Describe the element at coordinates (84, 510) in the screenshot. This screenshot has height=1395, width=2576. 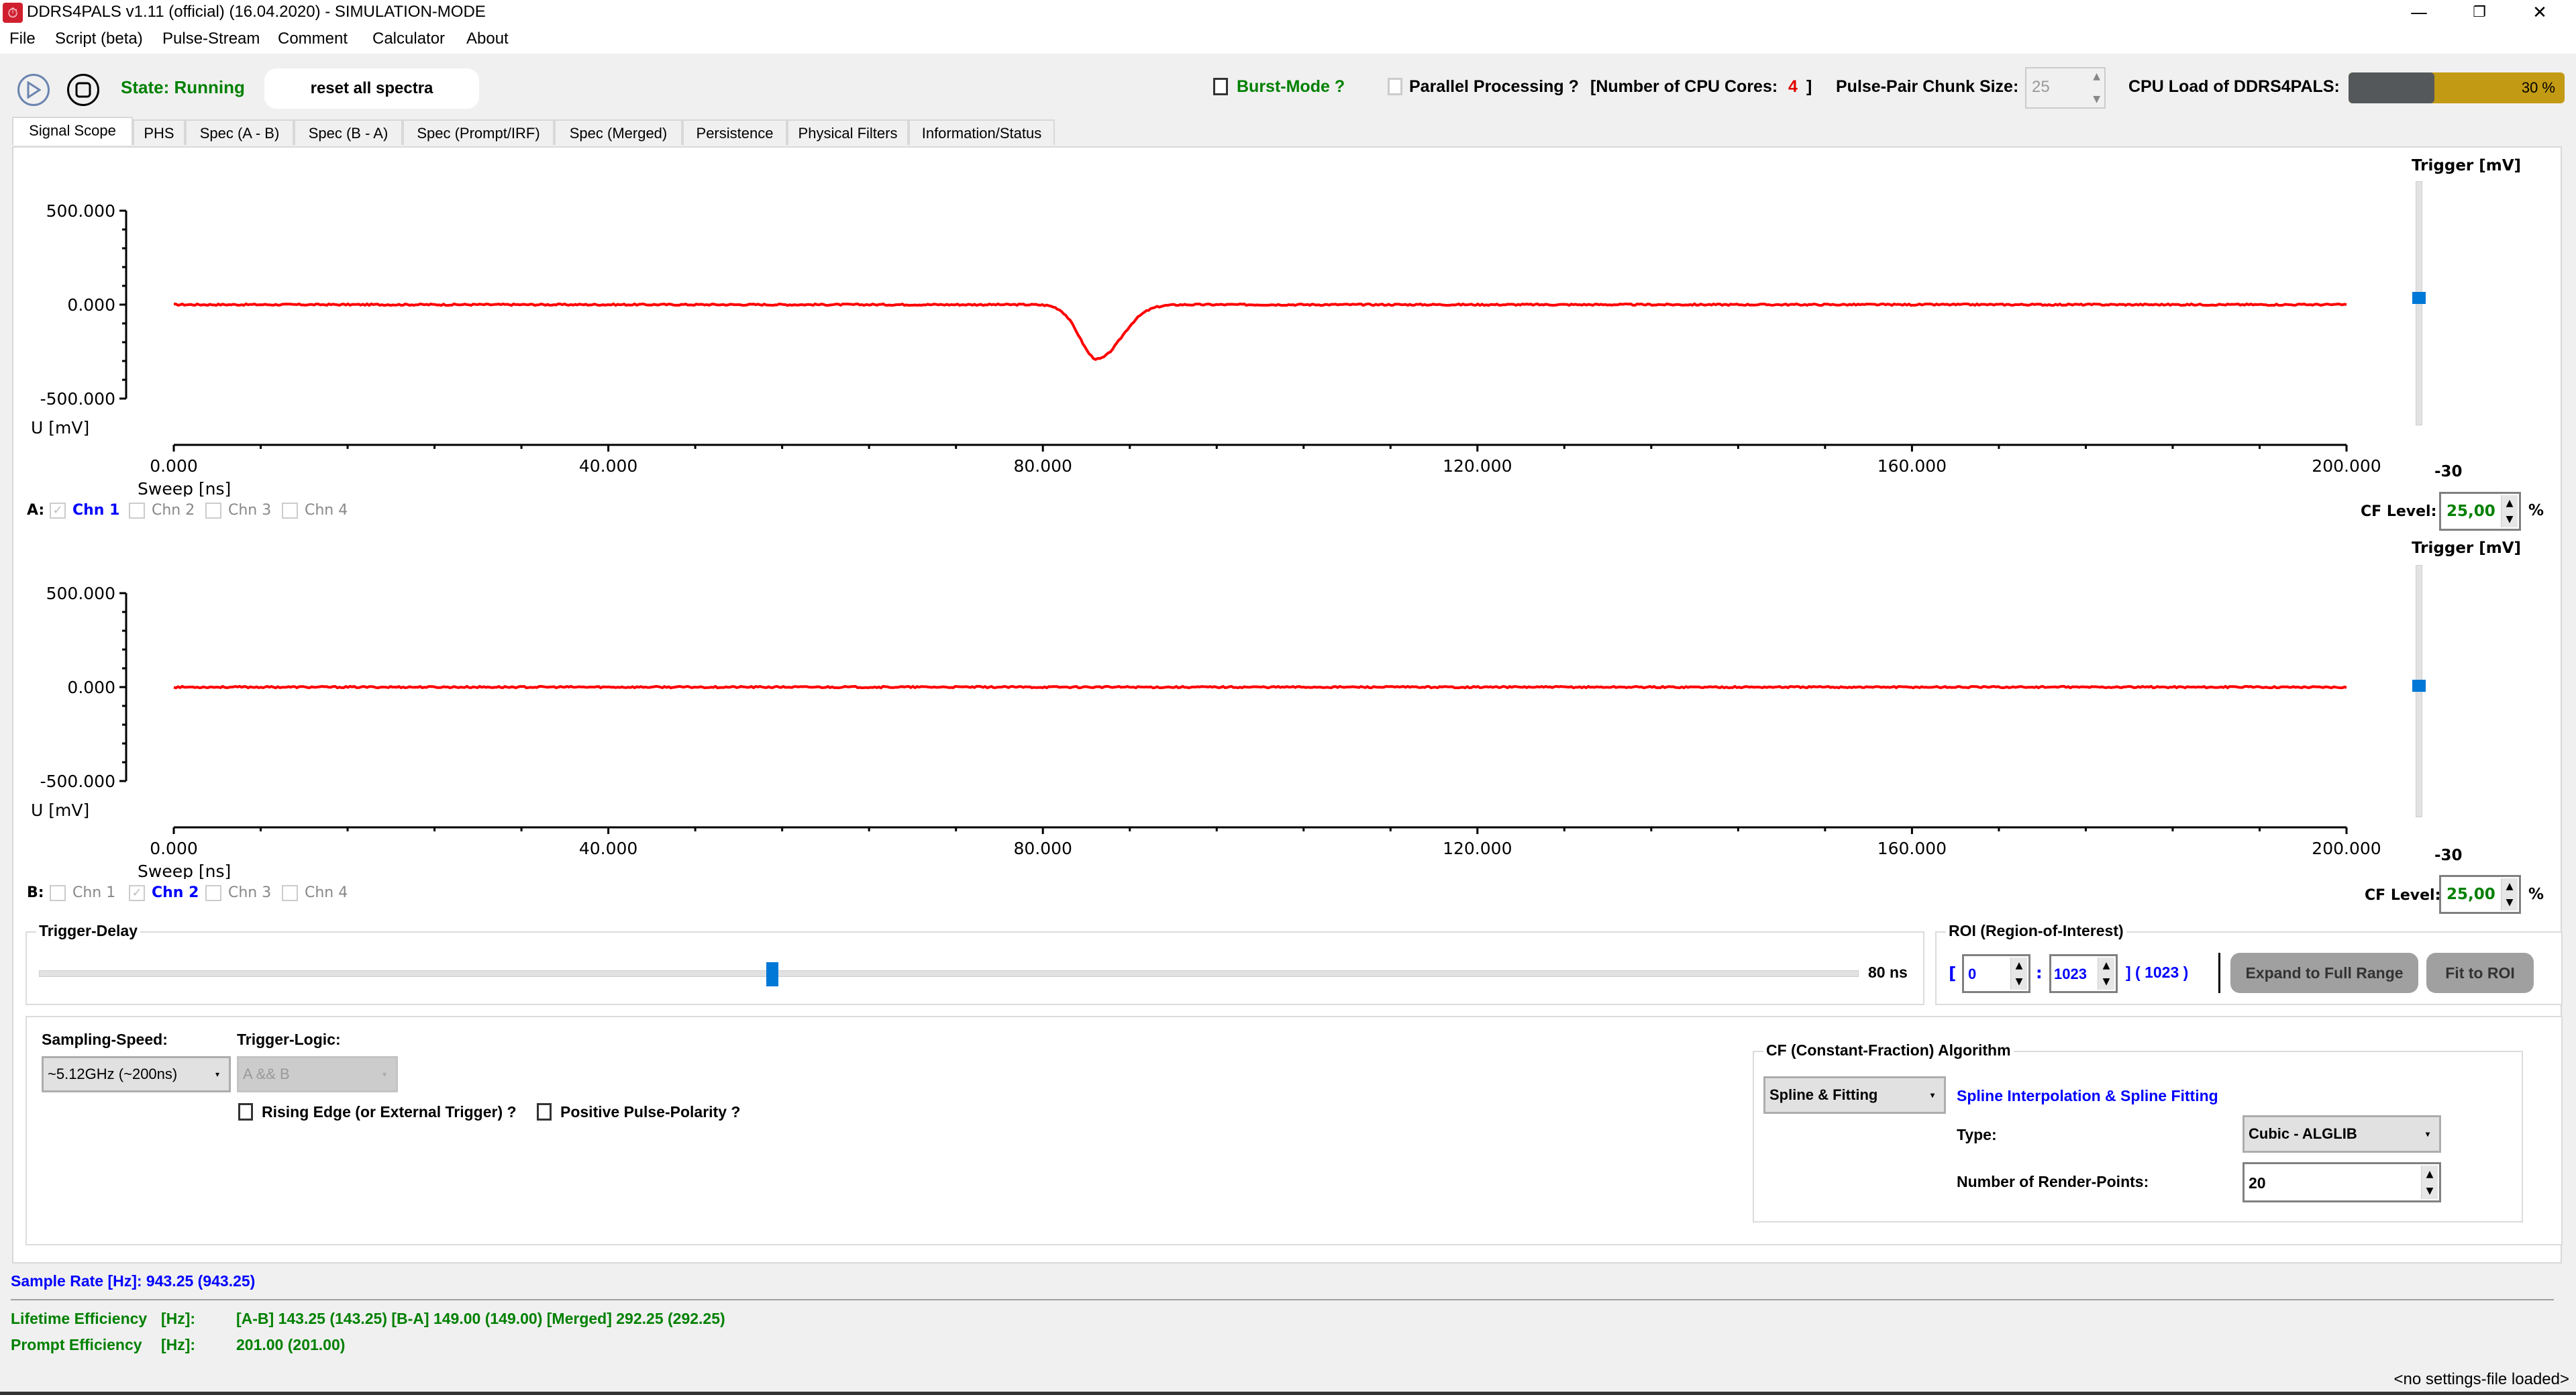
I see `channel-a-chn1: ✓ Chn 1` at that location.